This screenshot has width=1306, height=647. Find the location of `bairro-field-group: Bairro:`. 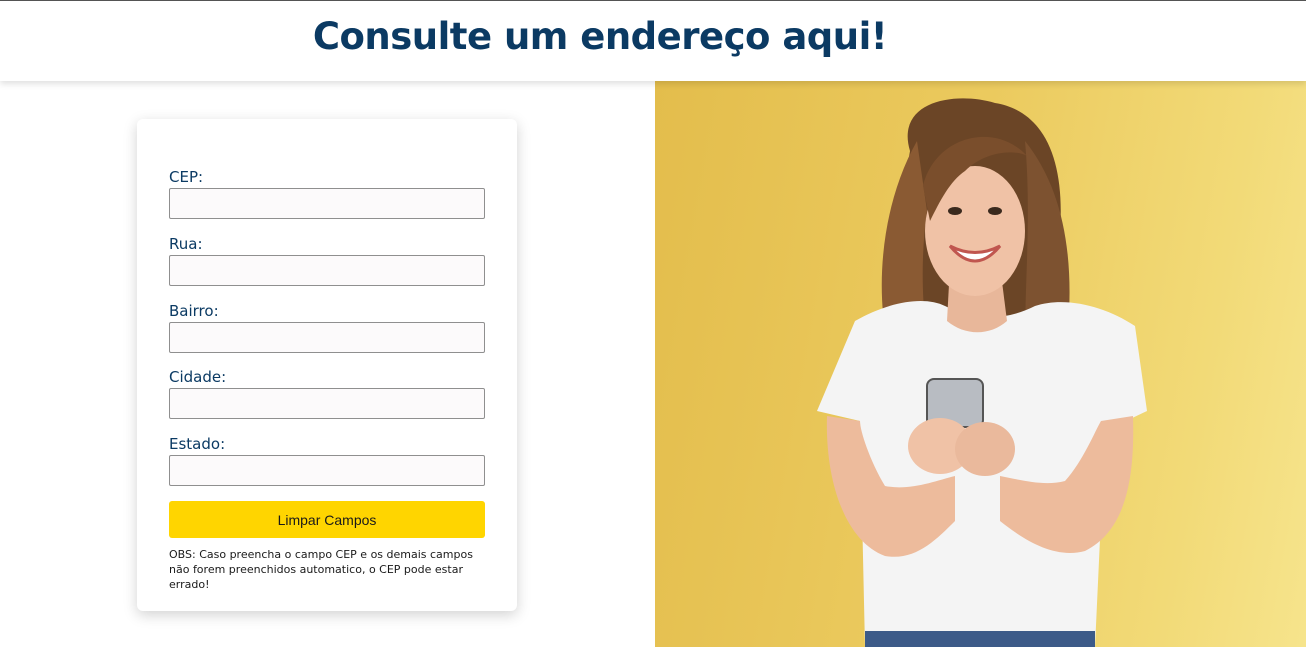

bairro-field-group: Bairro: is located at coordinates (327, 327).